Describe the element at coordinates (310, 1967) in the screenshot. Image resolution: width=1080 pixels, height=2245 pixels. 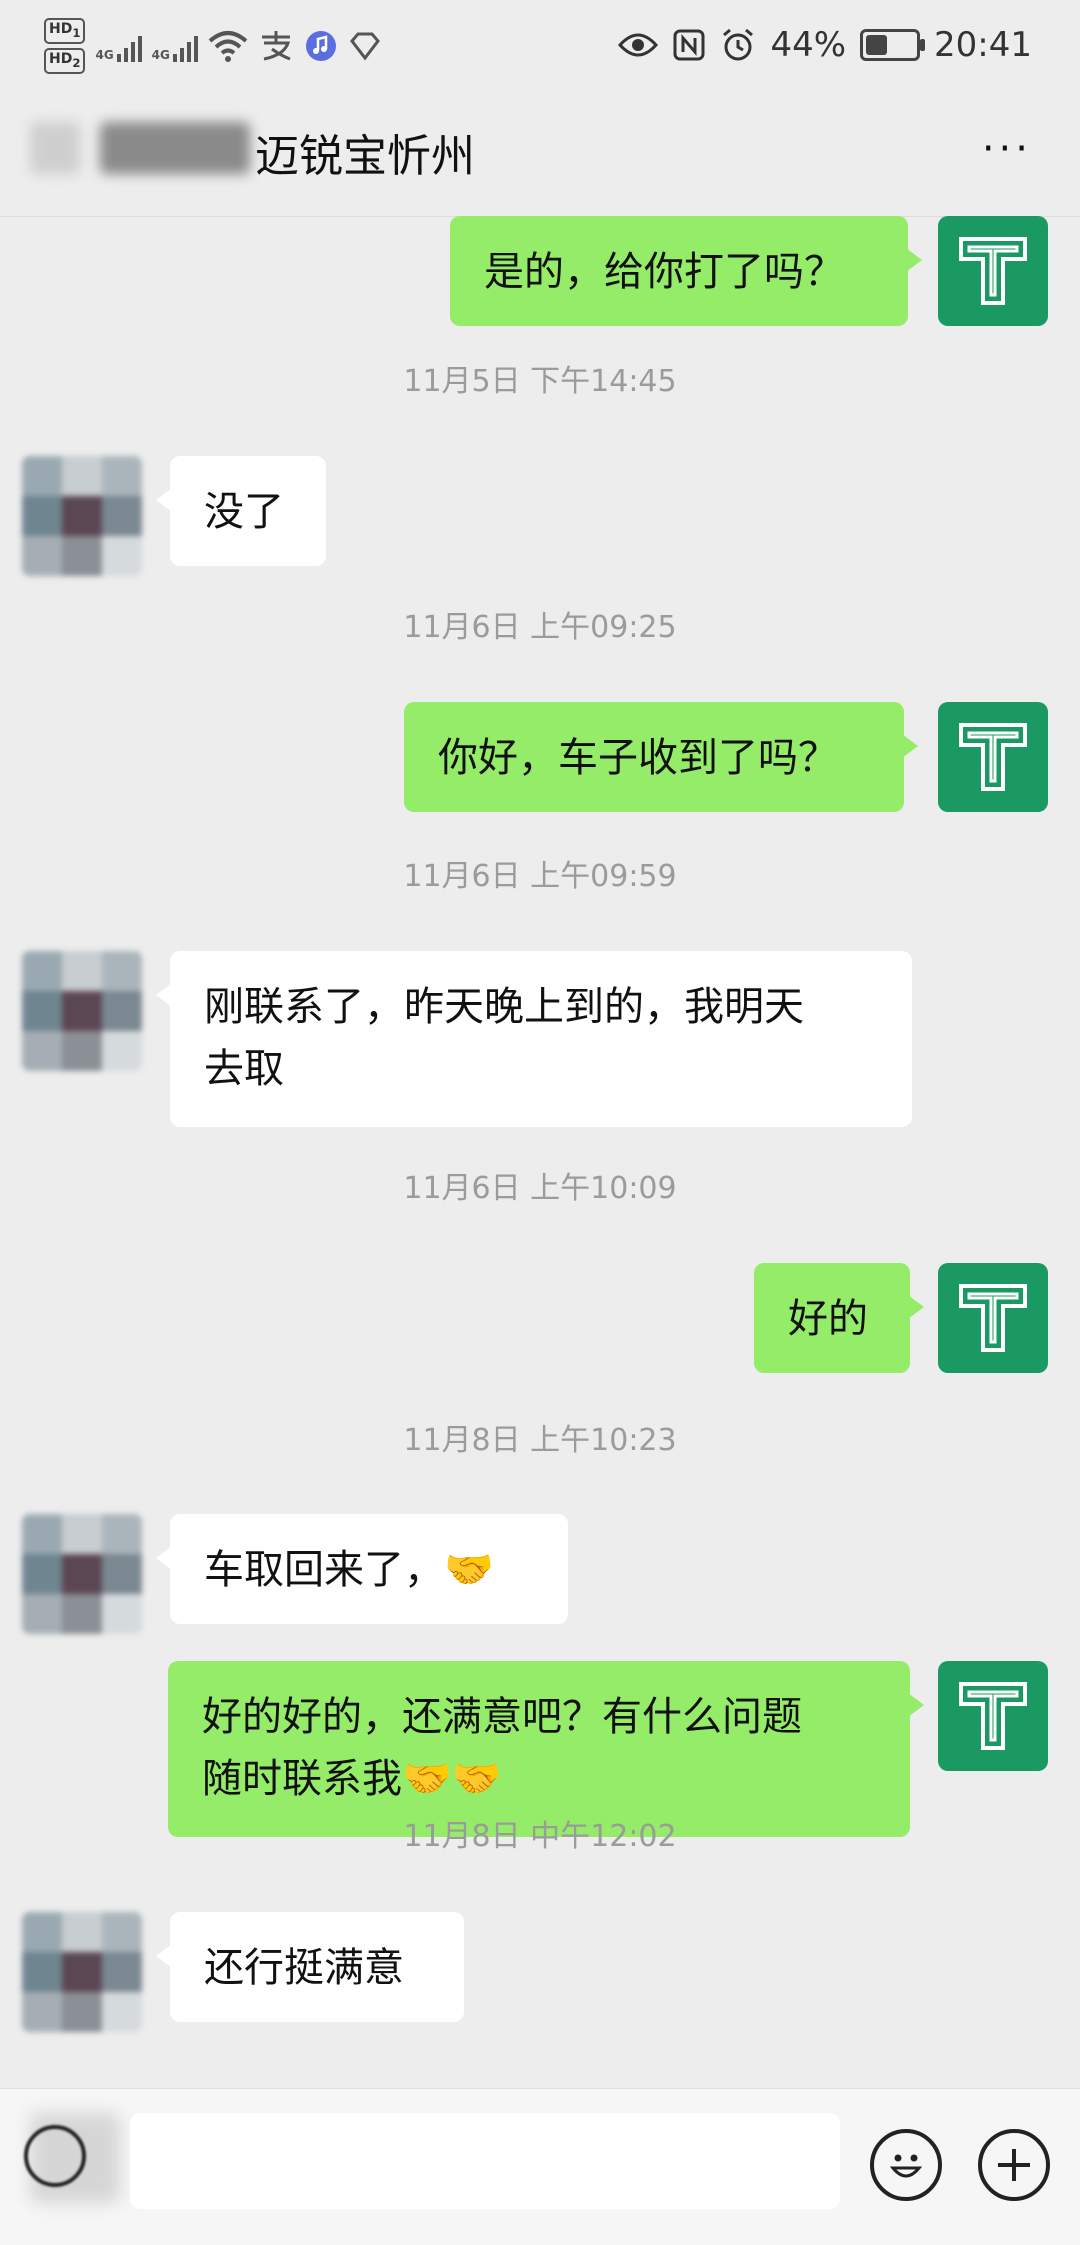
I see `received-message-bubble: 还行挺满意` at that location.